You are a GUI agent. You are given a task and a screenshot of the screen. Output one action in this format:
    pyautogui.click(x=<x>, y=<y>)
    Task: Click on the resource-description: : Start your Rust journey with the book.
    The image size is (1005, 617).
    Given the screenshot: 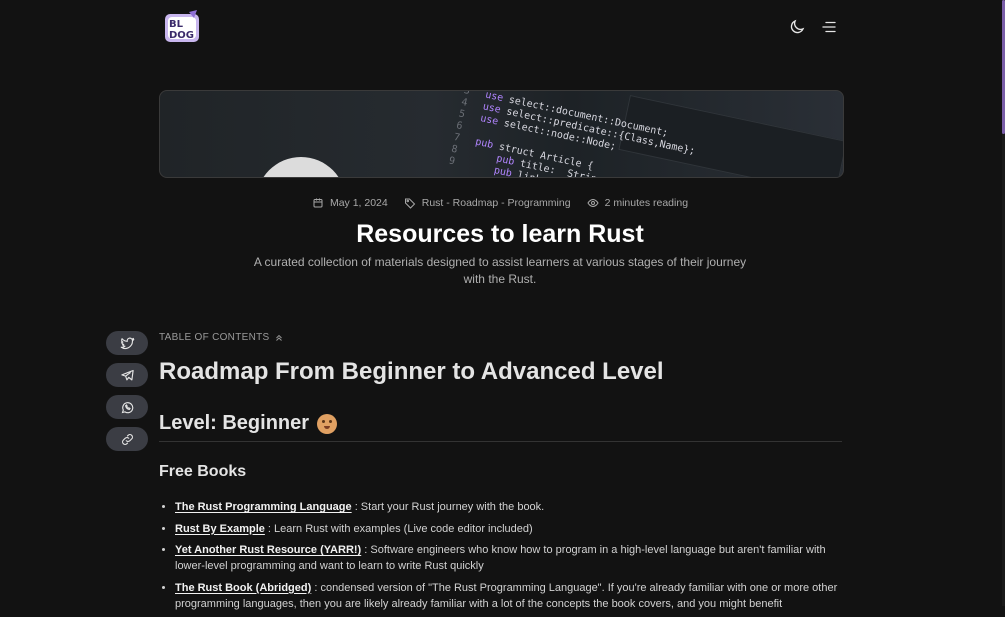 What is the action you would take?
    pyautogui.click(x=448, y=507)
    